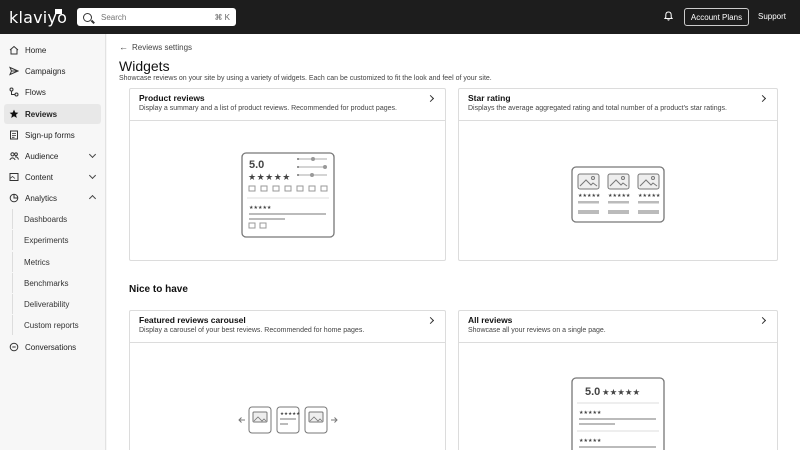 The width and height of the screenshot is (800, 450). Describe the element at coordinates (14, 71) in the screenshot. I see `send-icon` at that location.